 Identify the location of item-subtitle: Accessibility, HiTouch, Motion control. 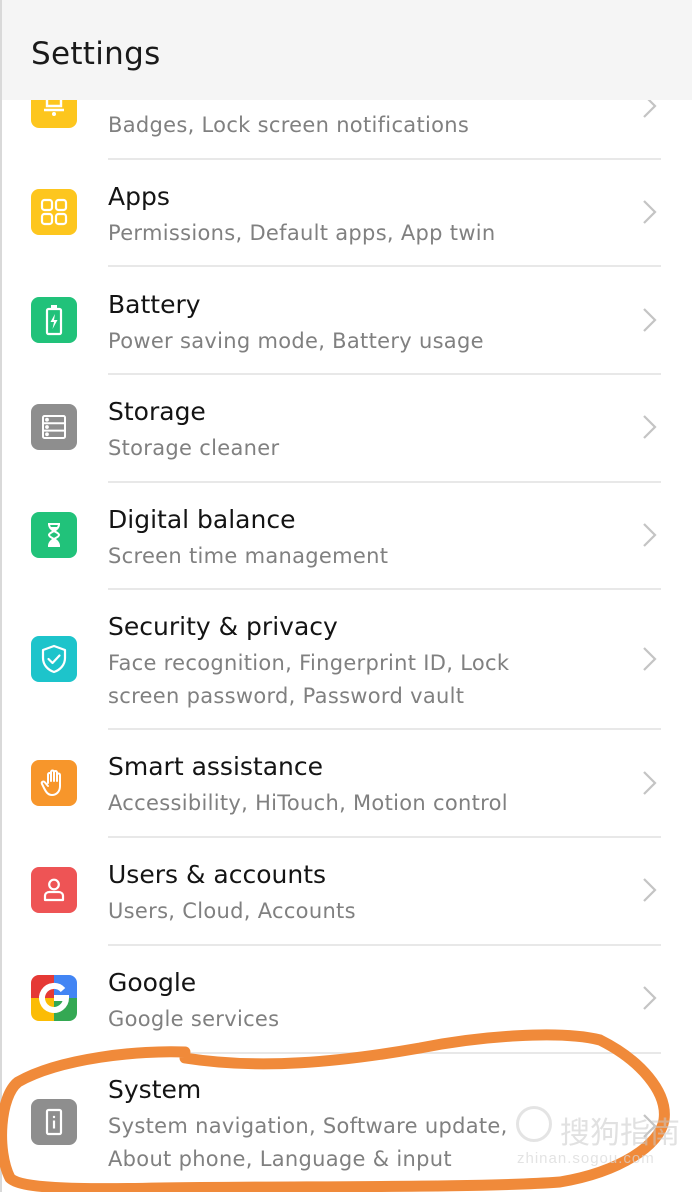
(308, 803).